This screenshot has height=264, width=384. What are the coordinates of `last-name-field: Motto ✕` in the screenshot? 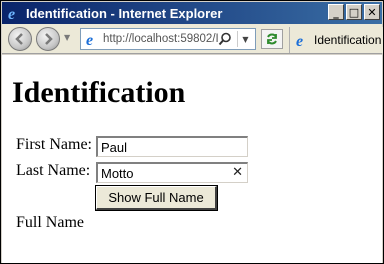 It's located at (172, 172).